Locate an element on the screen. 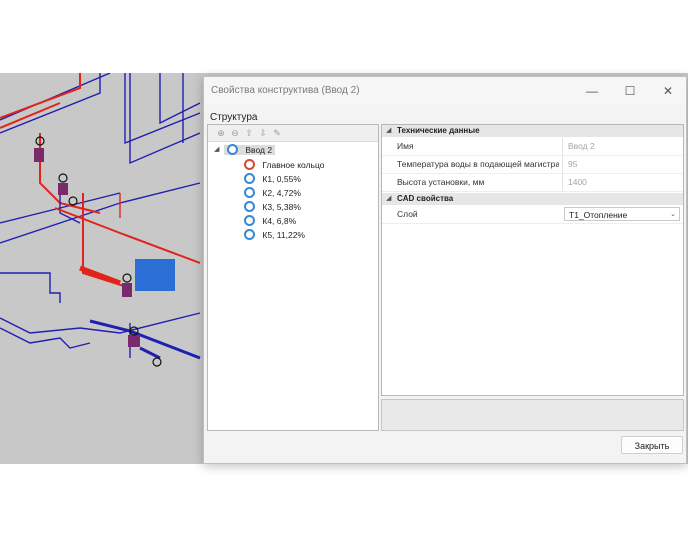 This screenshot has width=688, height=537. move-down-icon: ⇩ is located at coordinates (263, 133).